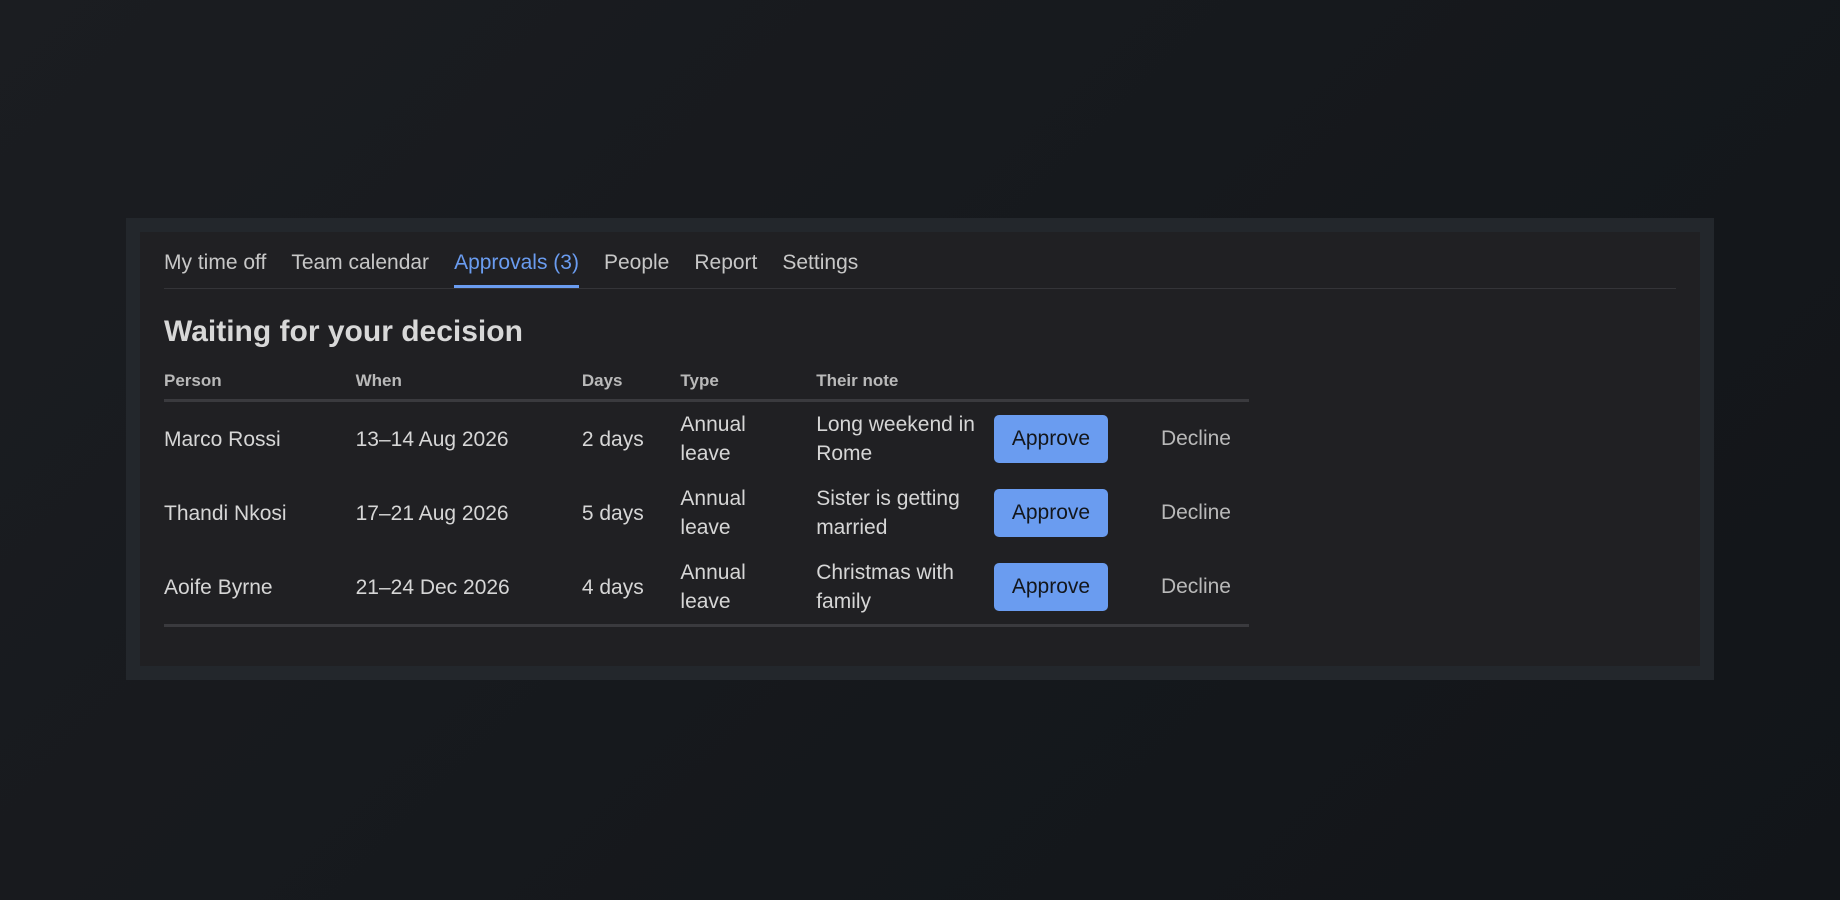 The image size is (1840, 900). I want to click on column-header-when: When, so click(468, 386).